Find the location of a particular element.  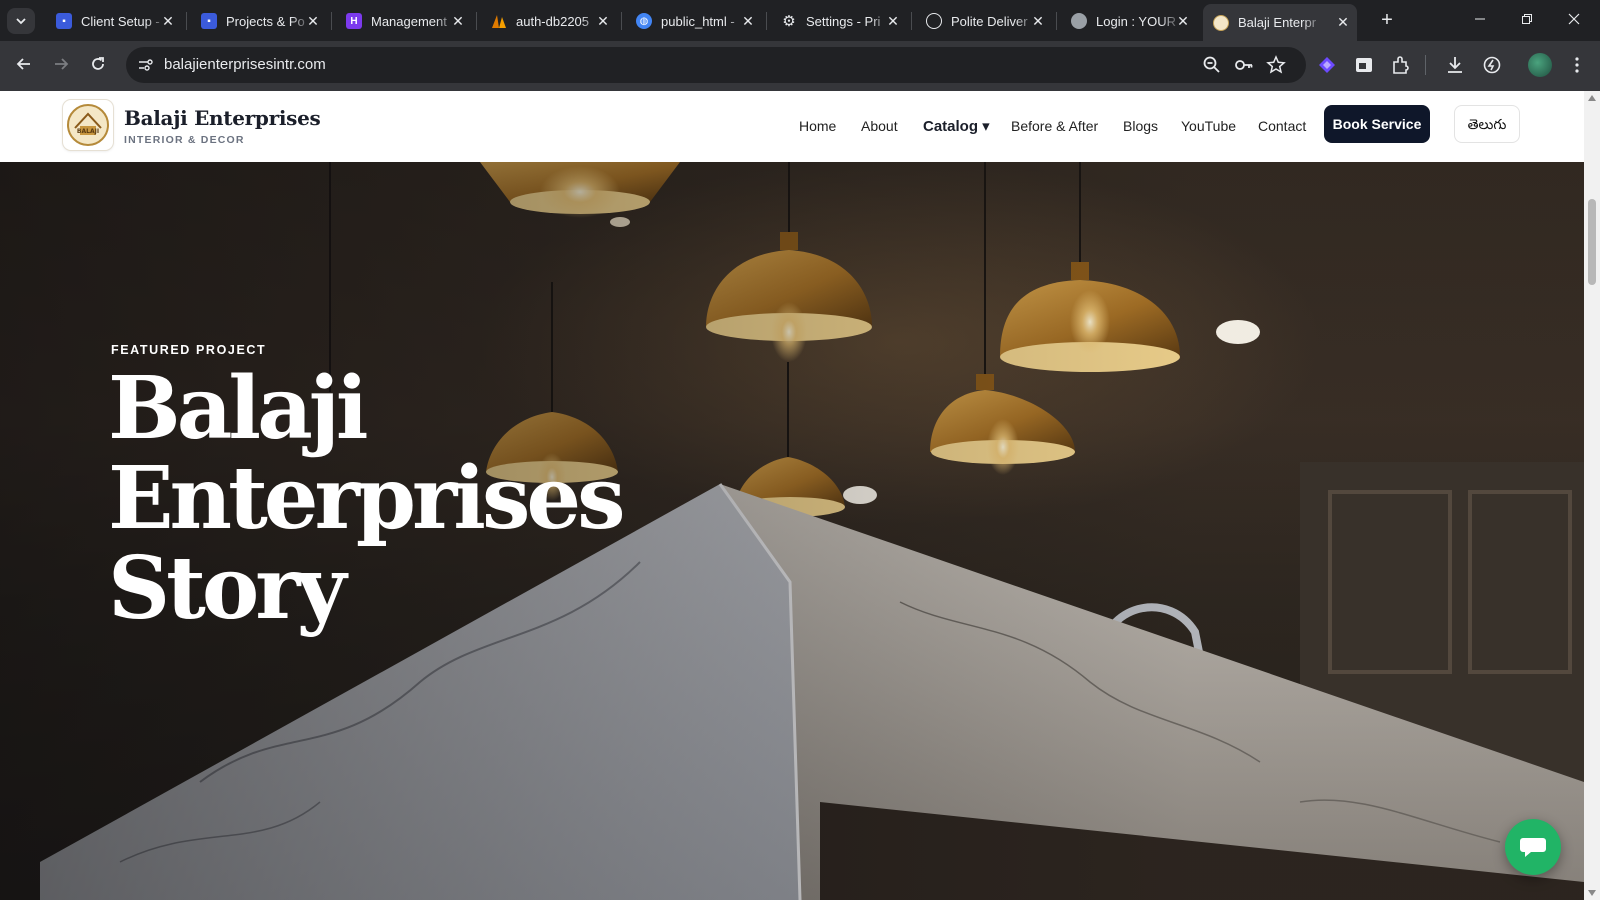

tab-label: public_html - is located at coordinates (698, 21).